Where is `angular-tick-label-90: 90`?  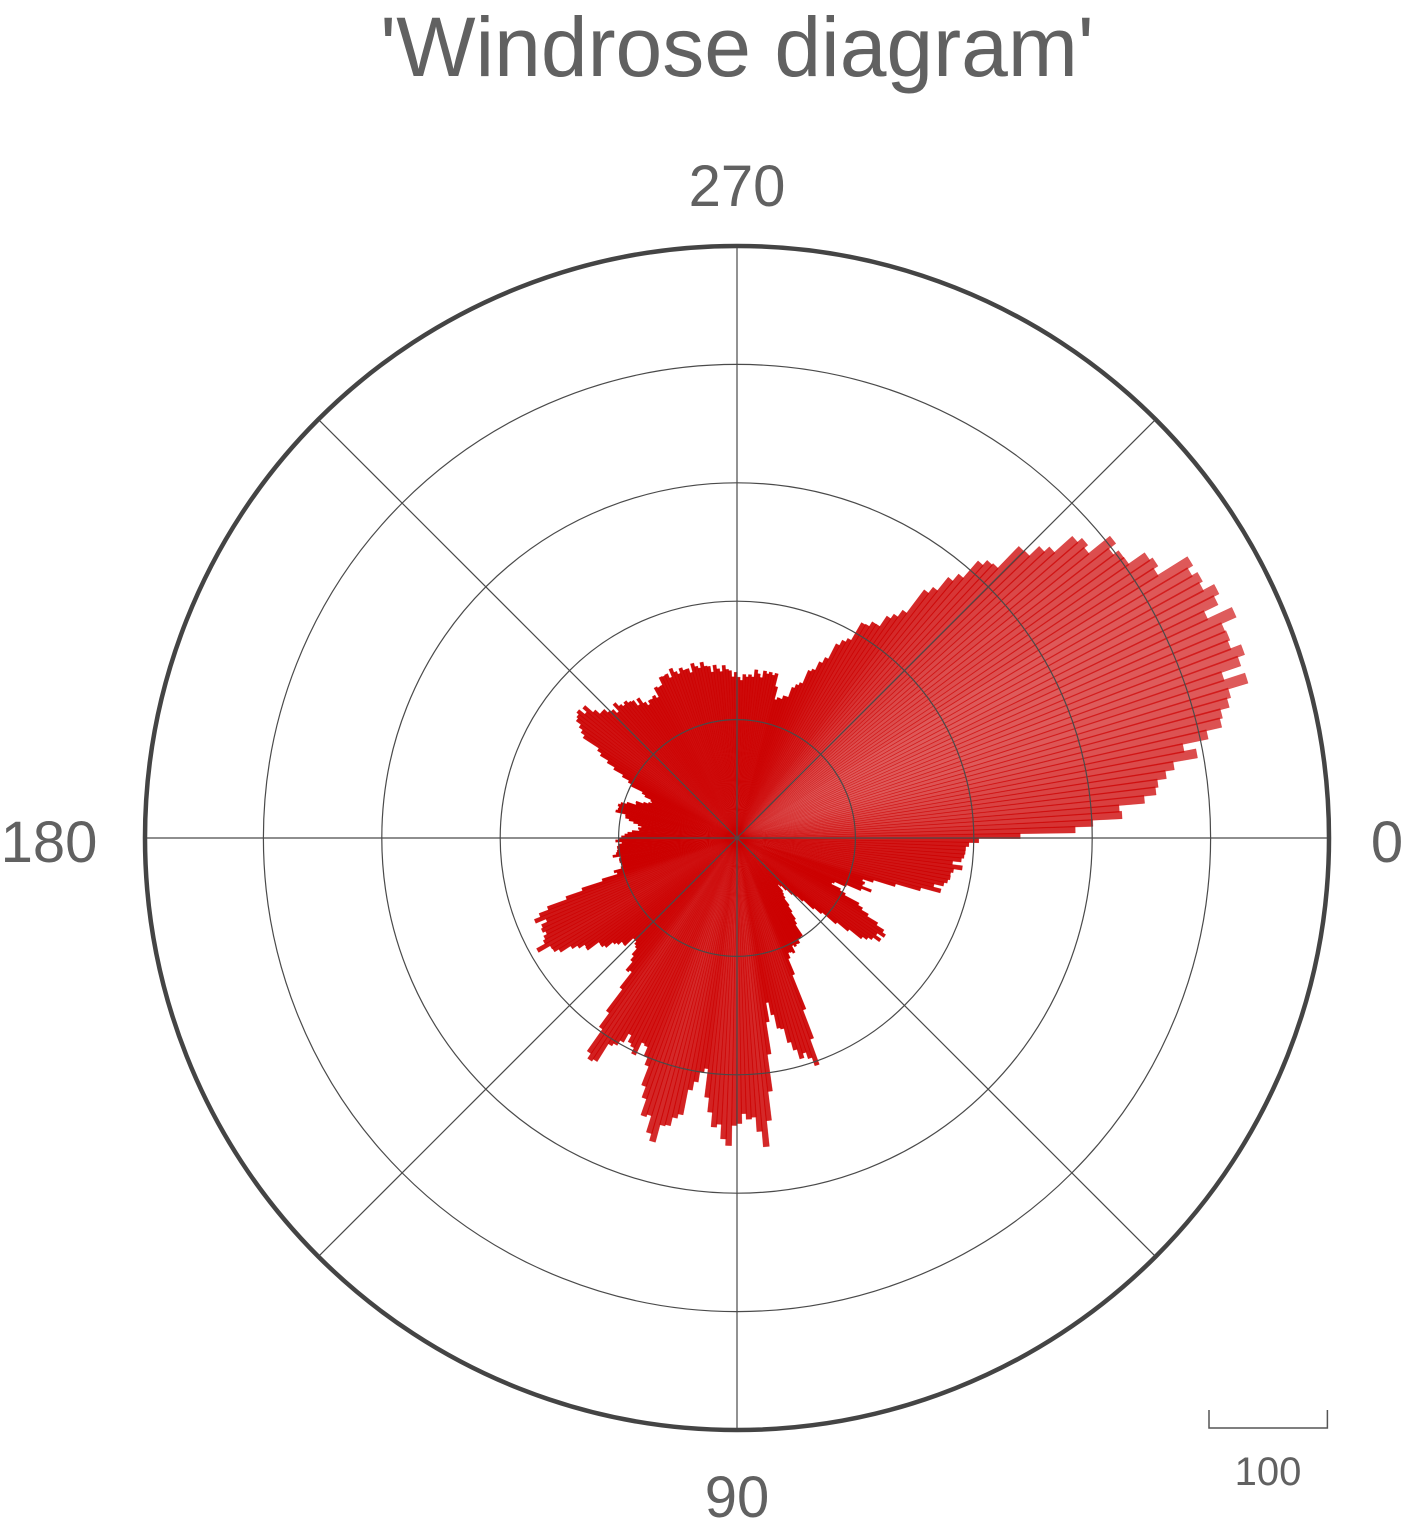 angular-tick-label-90: 90 is located at coordinates (737, 1493).